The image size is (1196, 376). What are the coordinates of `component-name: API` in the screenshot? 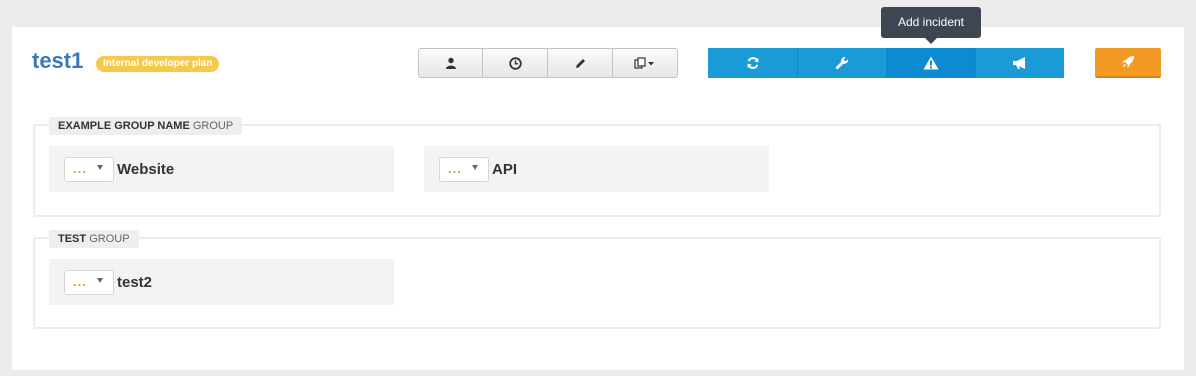 It's located at (505, 169).